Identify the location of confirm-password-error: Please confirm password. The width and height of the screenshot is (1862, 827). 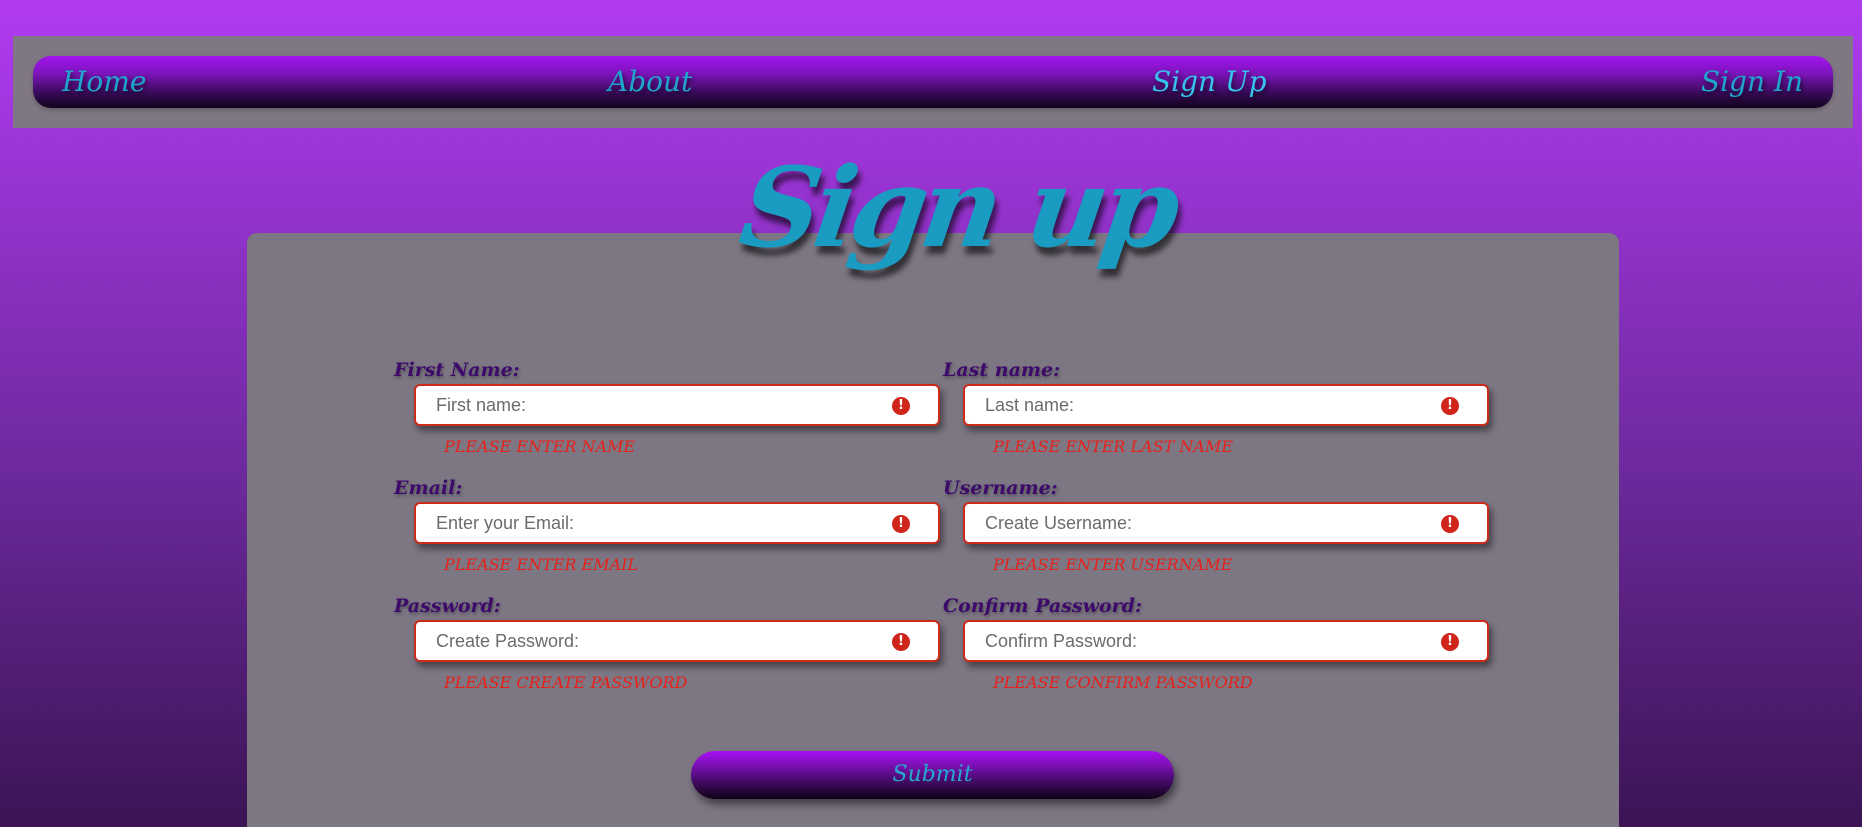
(1123, 682).